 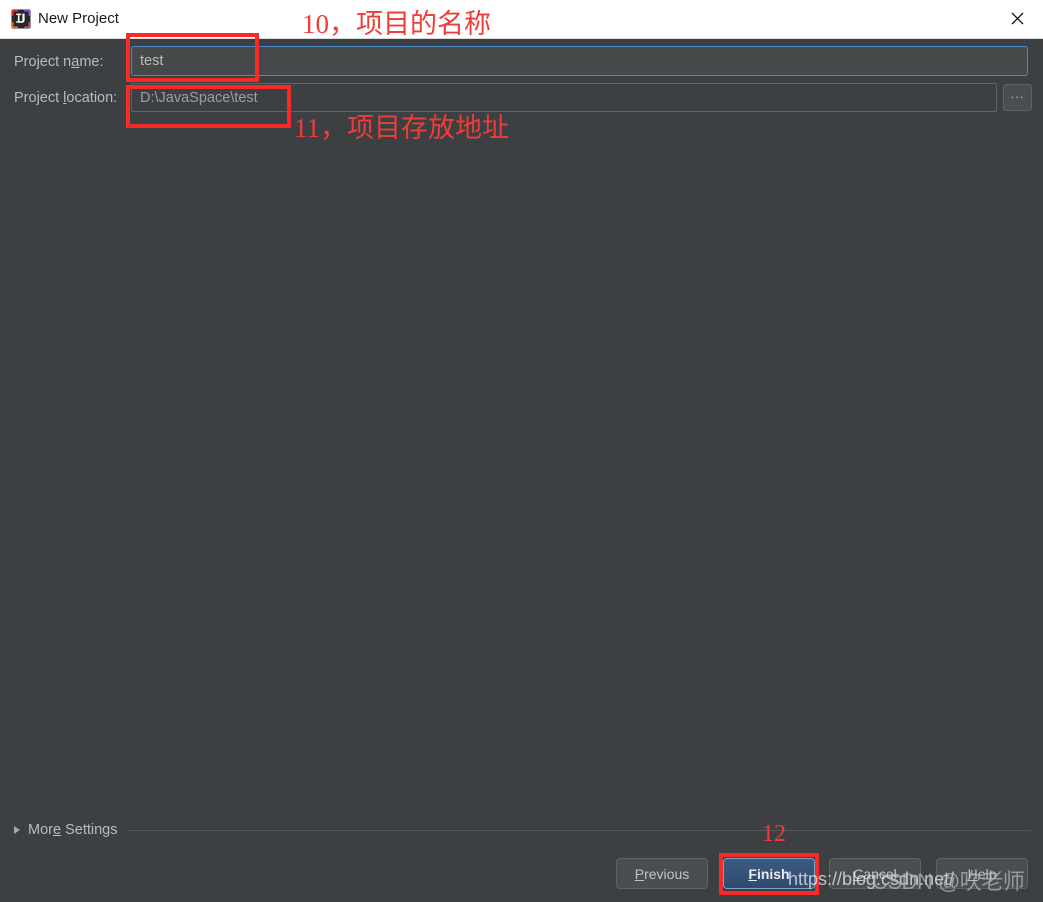 I want to click on close-button, so click(x=1017, y=18).